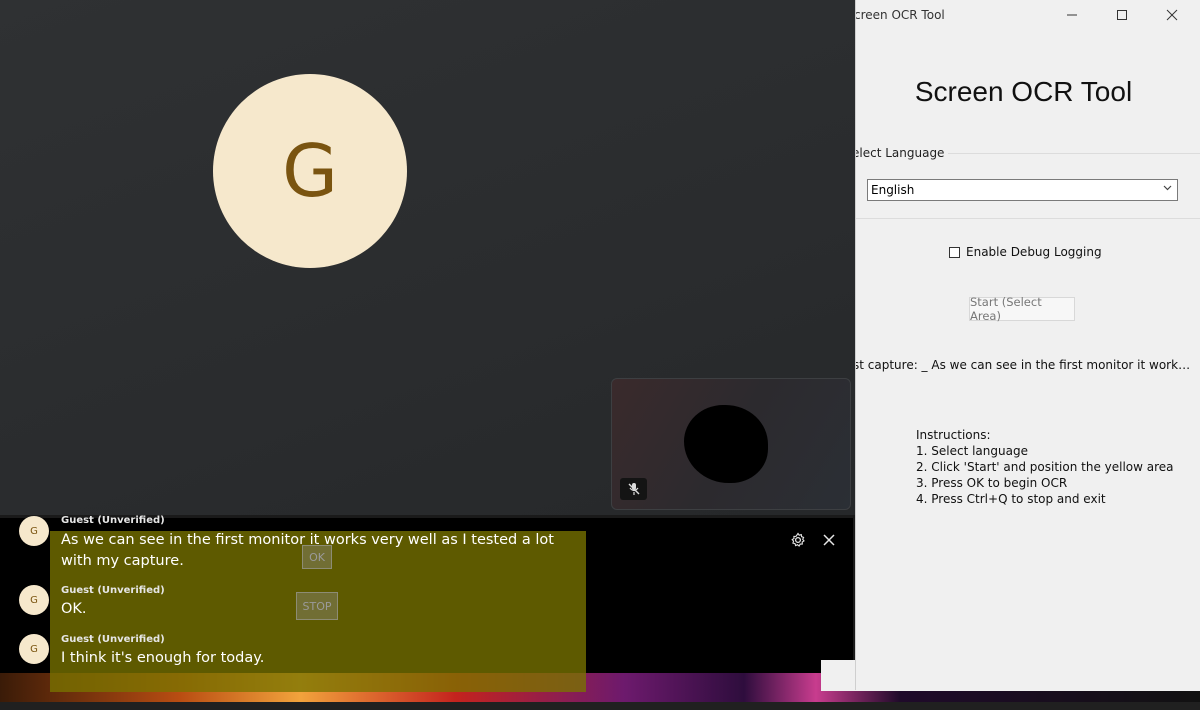 This screenshot has height=710, width=1200. I want to click on ocr-stop-button: STOP, so click(317, 606).